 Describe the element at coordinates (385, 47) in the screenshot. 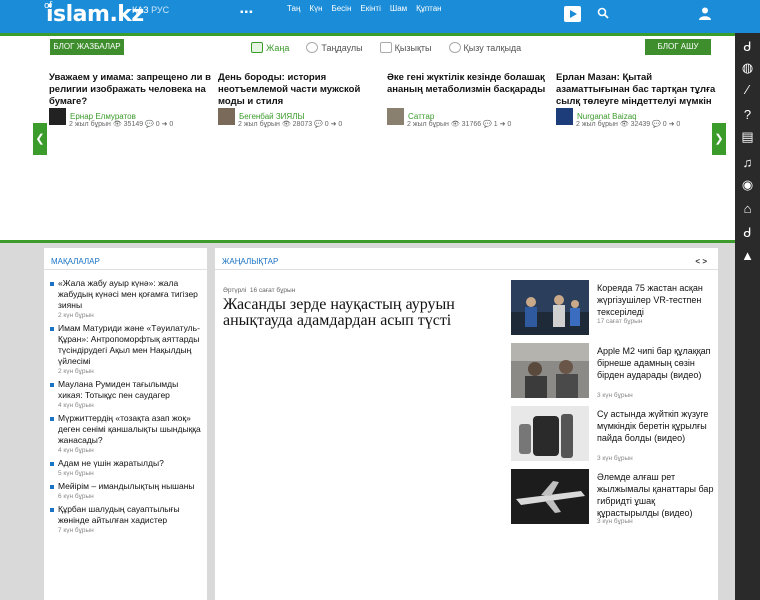

I see `thumbs-up-icon` at that location.